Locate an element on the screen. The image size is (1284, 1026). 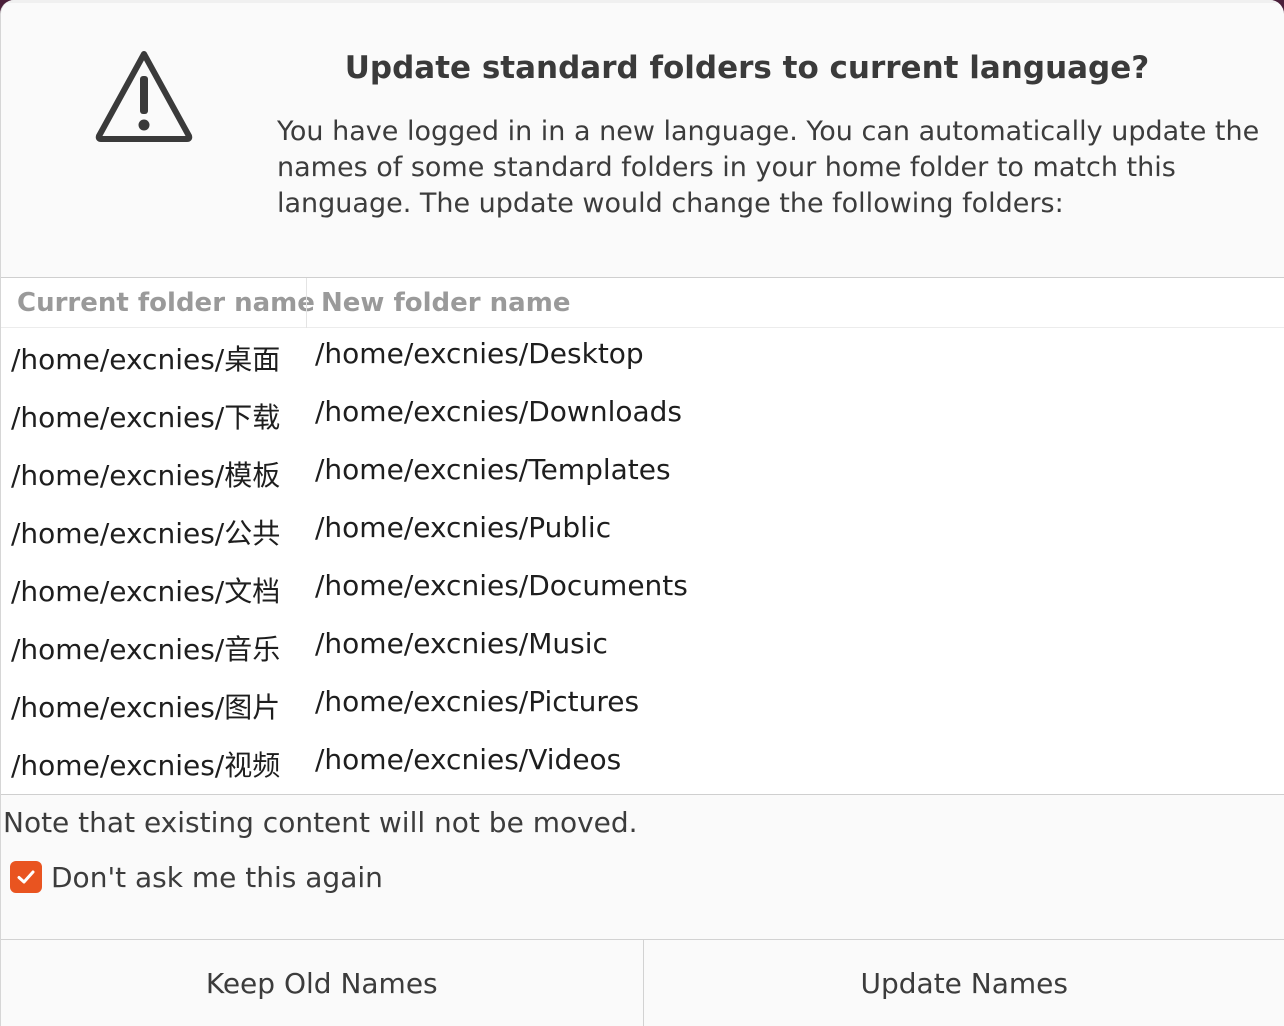
current-folder-cell: /home/excnies/模板 is located at coordinates (146, 475).